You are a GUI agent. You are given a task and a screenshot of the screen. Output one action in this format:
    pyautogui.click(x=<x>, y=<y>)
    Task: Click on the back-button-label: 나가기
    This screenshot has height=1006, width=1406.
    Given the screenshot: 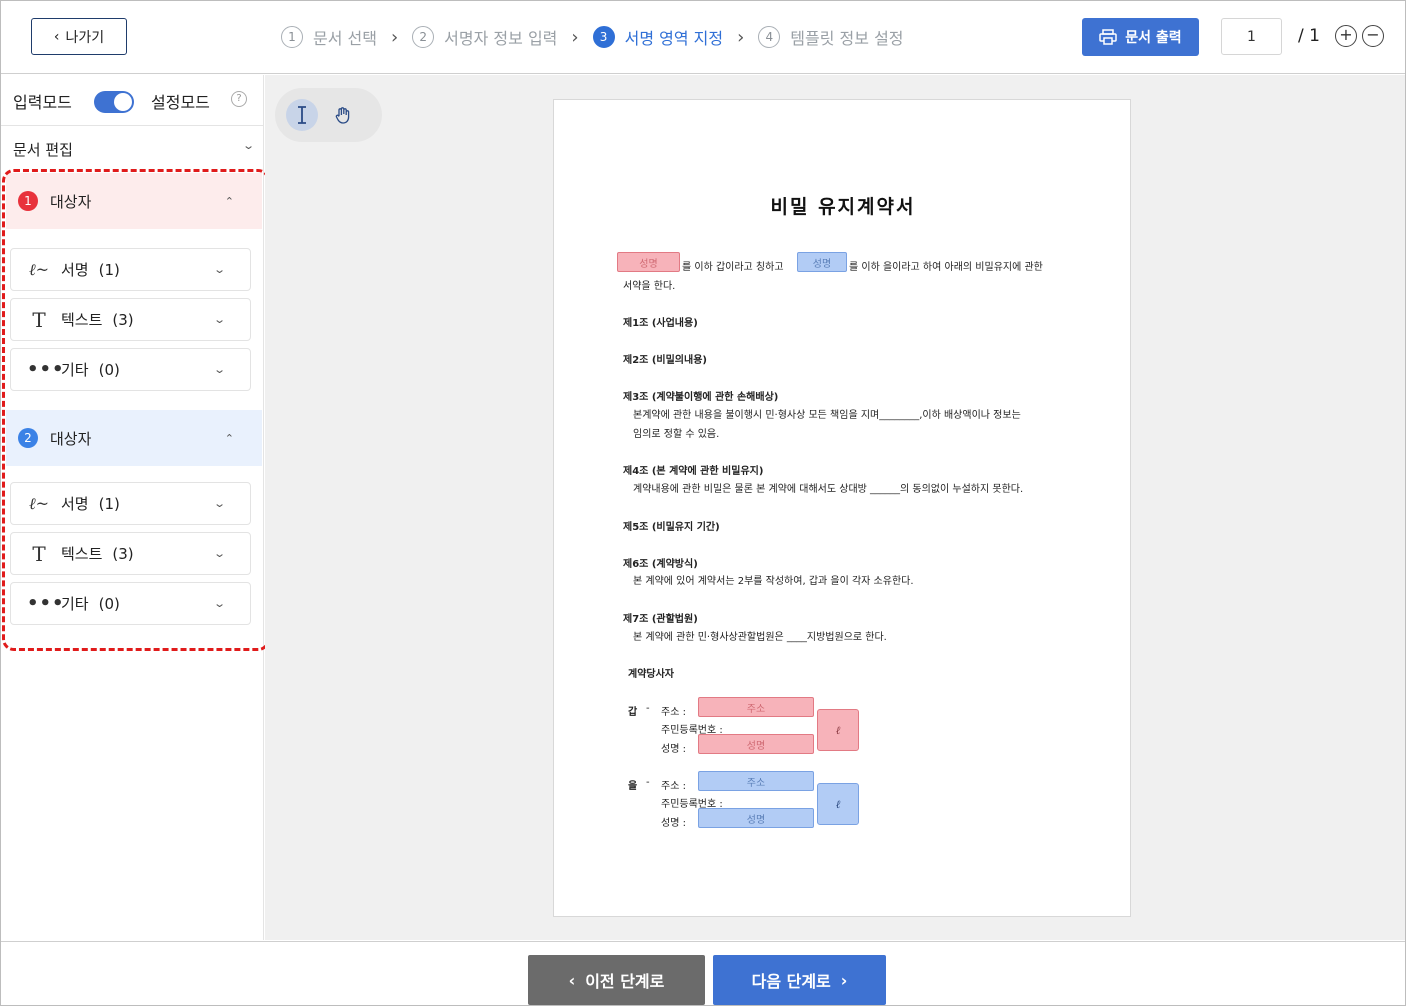 What is the action you would take?
    pyautogui.click(x=85, y=37)
    